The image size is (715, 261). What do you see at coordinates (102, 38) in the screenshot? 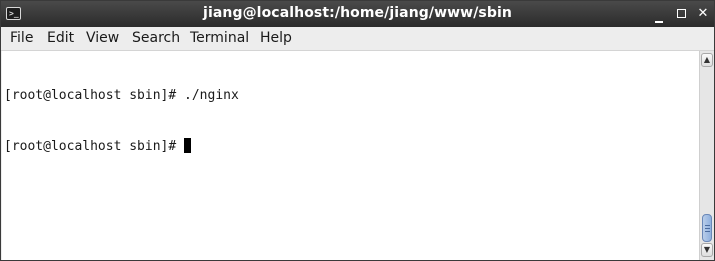
I see `menu-view: View` at bounding box center [102, 38].